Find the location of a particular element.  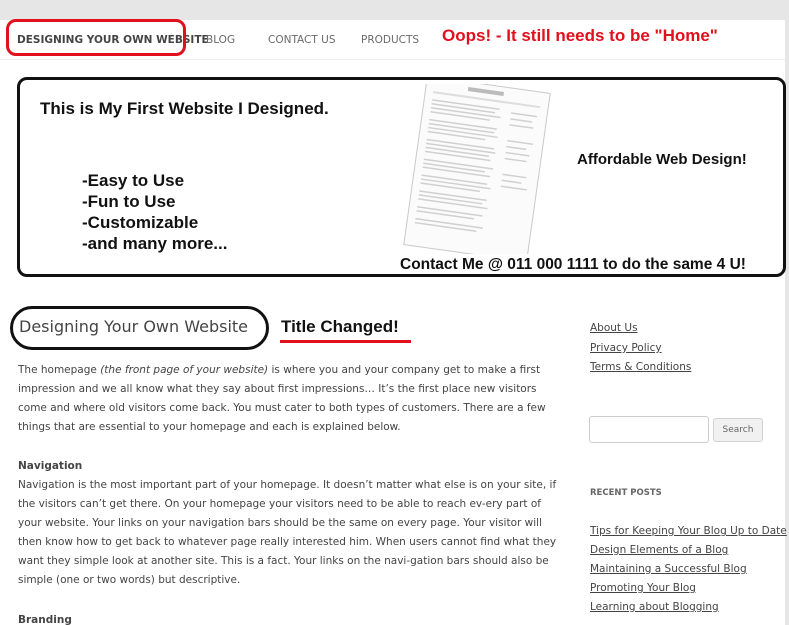

banner-tagline: Affordable Web Design! is located at coordinates (662, 159).